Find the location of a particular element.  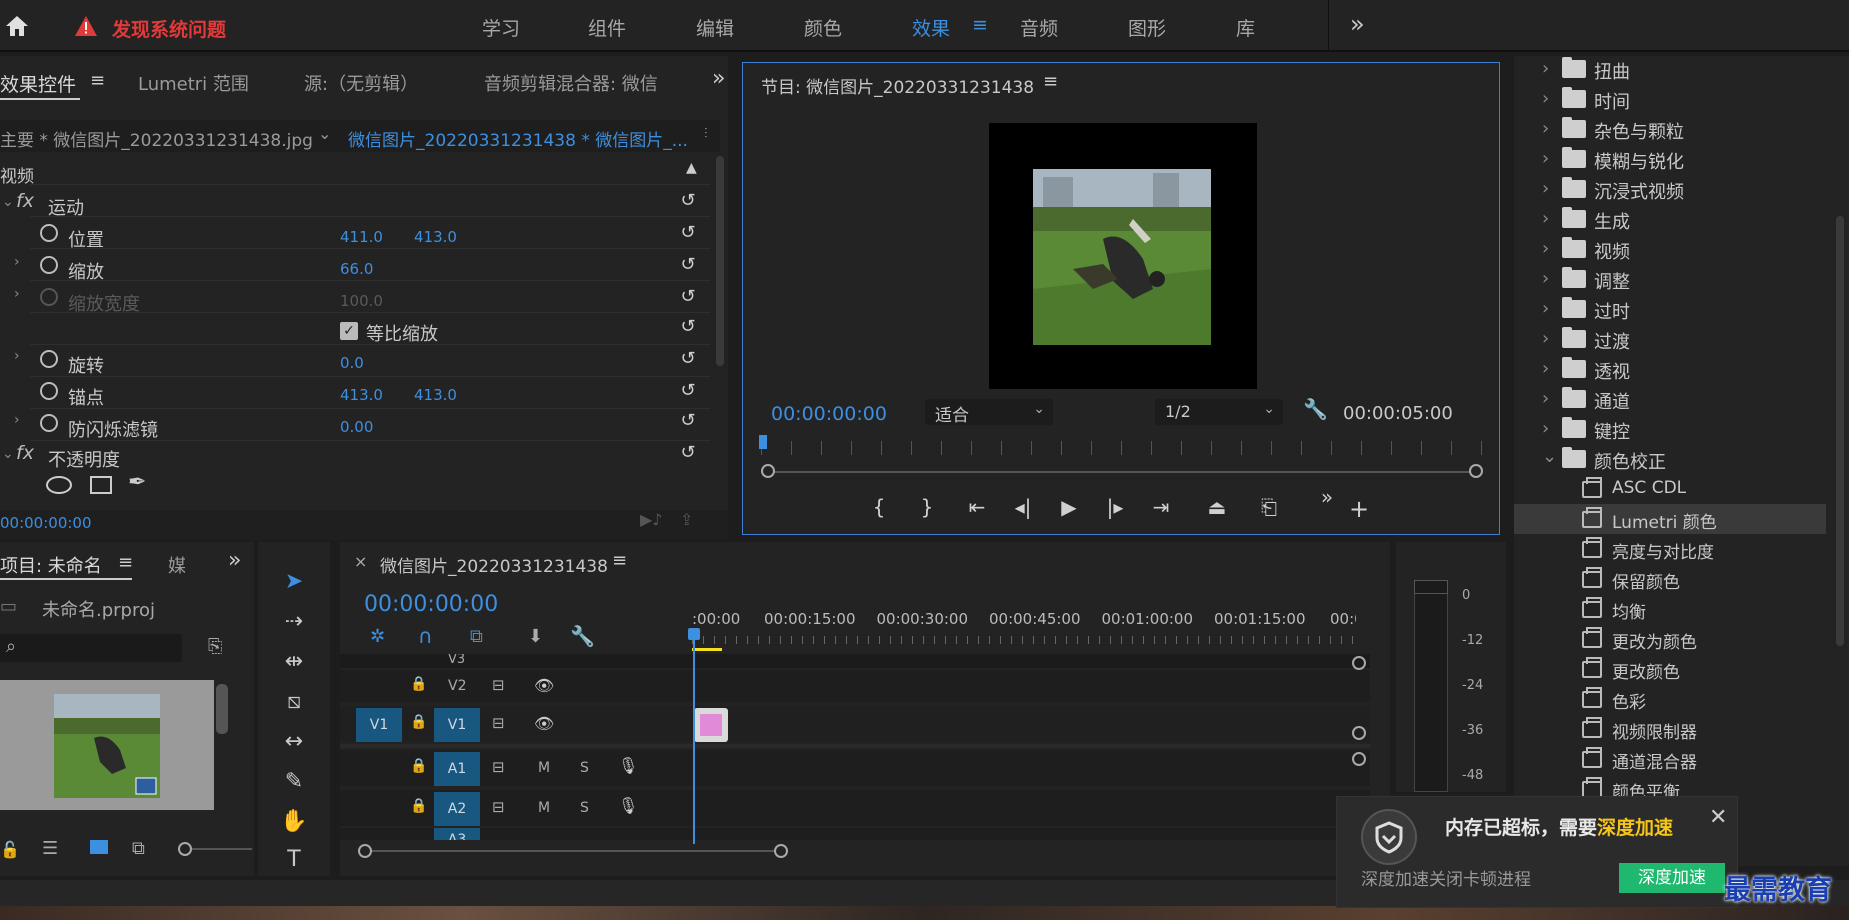

pen-mask-icon: ✒ is located at coordinates (137, 482).